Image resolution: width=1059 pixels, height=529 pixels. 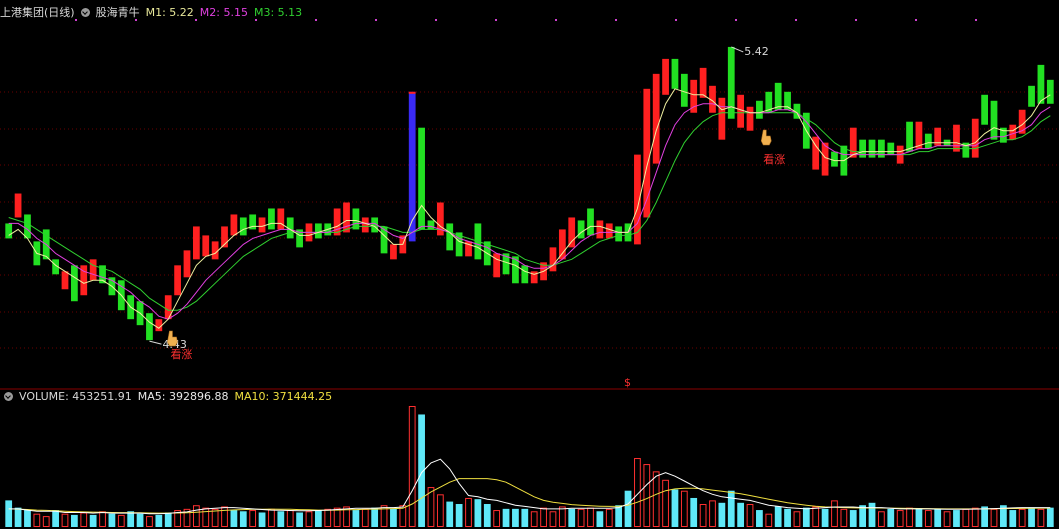 What do you see at coordinates (756, 51) in the screenshot?
I see `high-value-label: 5.42` at bounding box center [756, 51].